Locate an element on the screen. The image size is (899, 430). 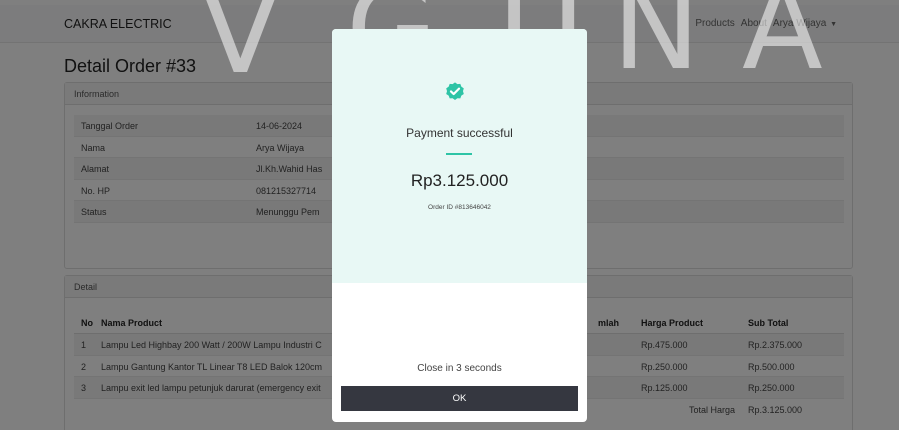
divider is located at coordinates (459, 154).